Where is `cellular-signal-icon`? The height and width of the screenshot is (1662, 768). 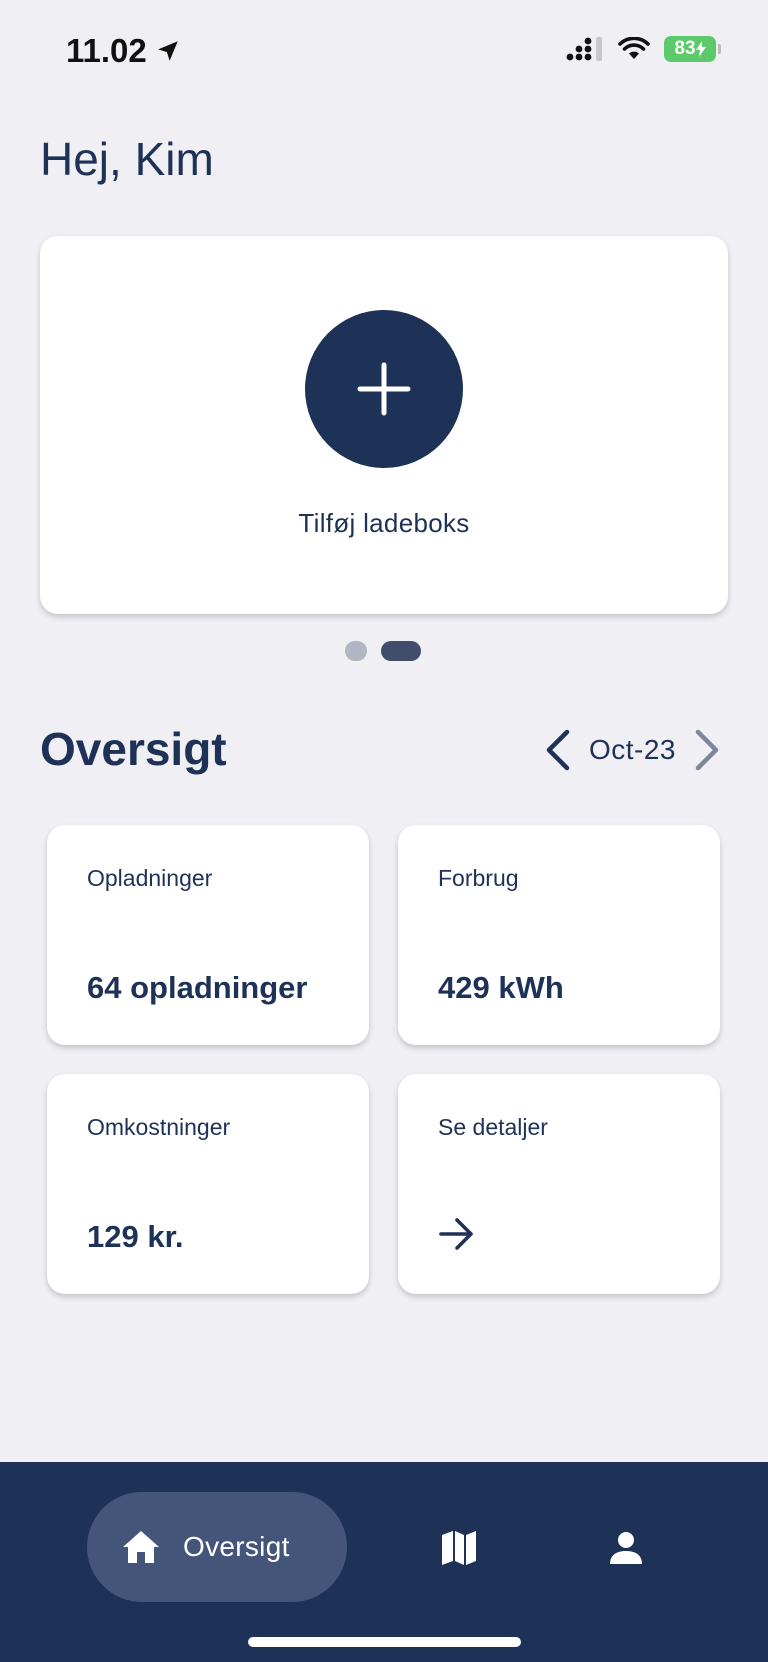
cellular-signal-icon is located at coordinates (584, 49).